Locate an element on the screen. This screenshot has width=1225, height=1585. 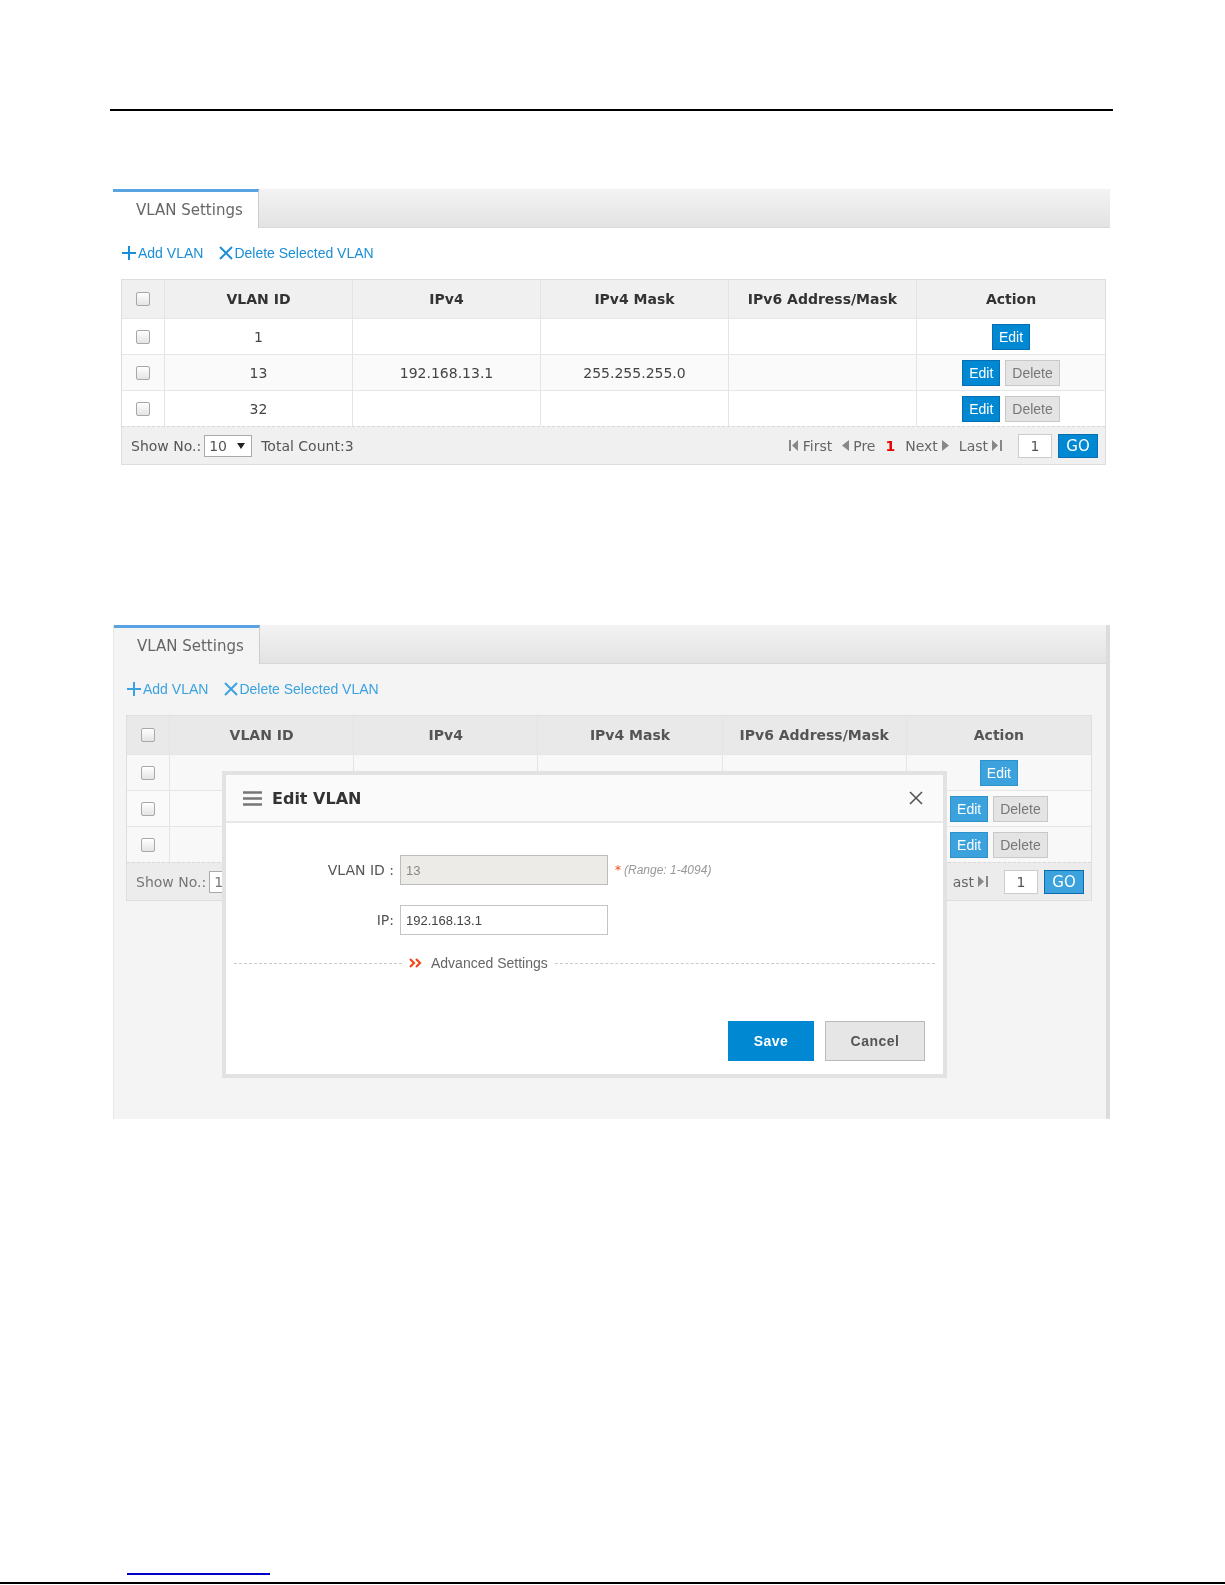
field-label: IP: is located at coordinates (385, 920).